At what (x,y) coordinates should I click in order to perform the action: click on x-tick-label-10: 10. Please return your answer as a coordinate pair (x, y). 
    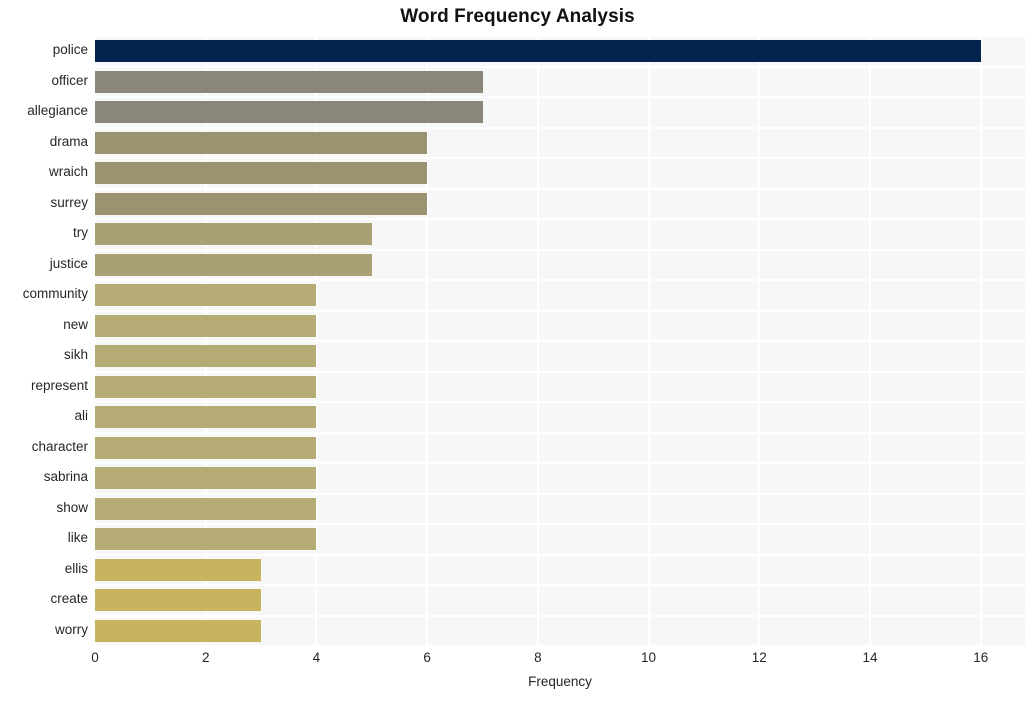
    Looking at the image, I should click on (649, 657).